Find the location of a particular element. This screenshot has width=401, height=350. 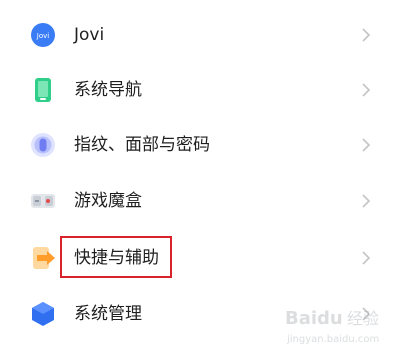

settings-item-label: 快捷与辅助 is located at coordinates (116, 258).